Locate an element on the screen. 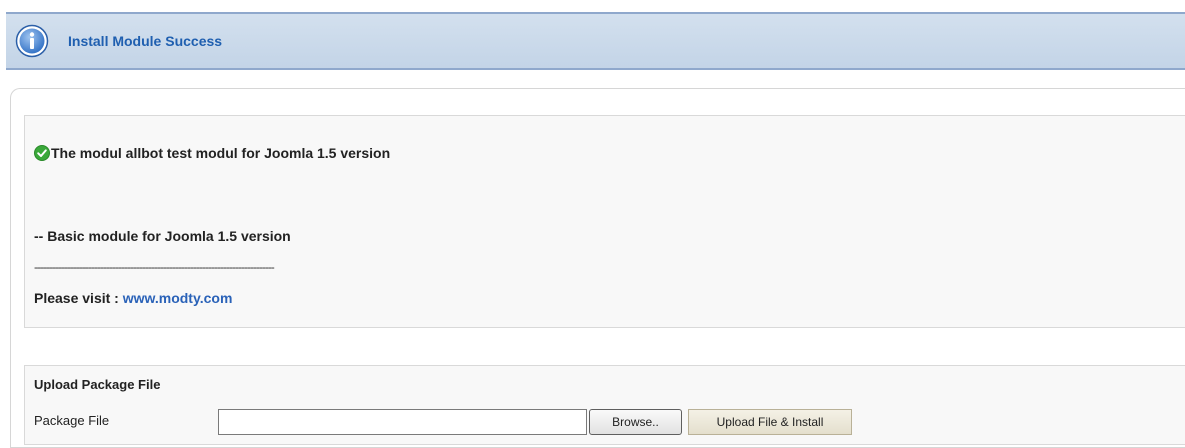 Image resolution: width=1185 pixels, height=448 pixels. info-icon is located at coordinates (32, 41).